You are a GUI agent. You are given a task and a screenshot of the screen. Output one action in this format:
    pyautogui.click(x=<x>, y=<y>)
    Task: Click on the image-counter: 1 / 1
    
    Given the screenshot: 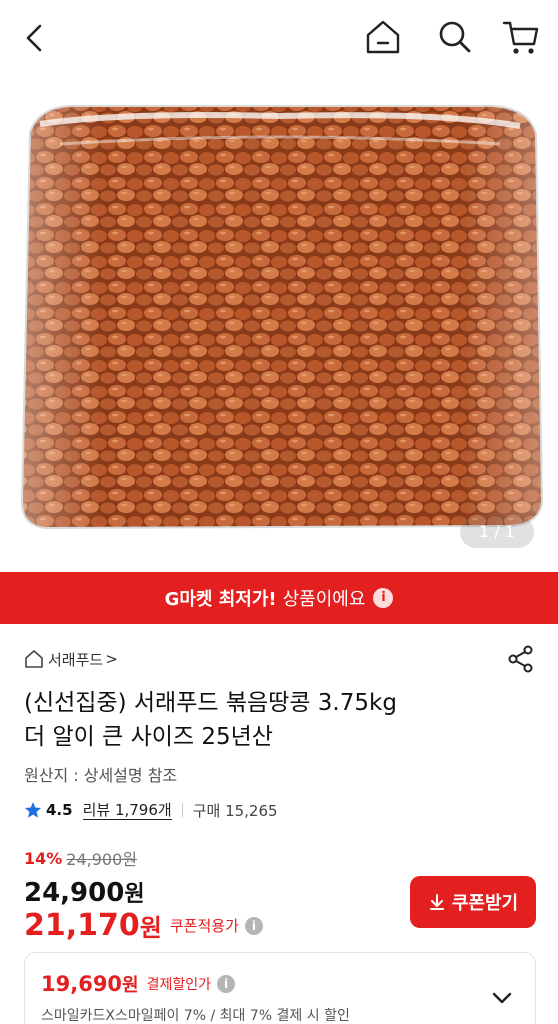 What is the action you would take?
    pyautogui.click(x=497, y=532)
    